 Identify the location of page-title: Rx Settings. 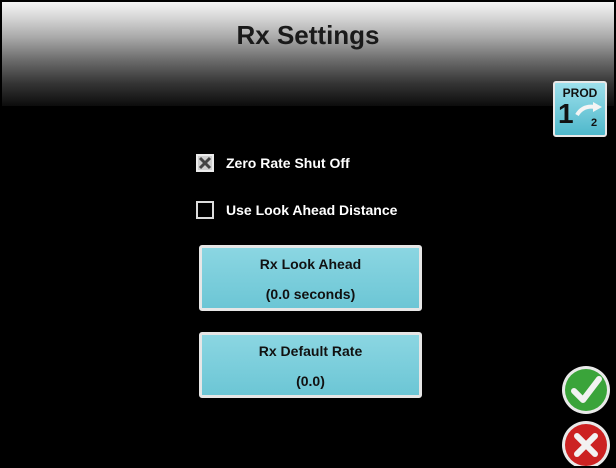
(308, 35).